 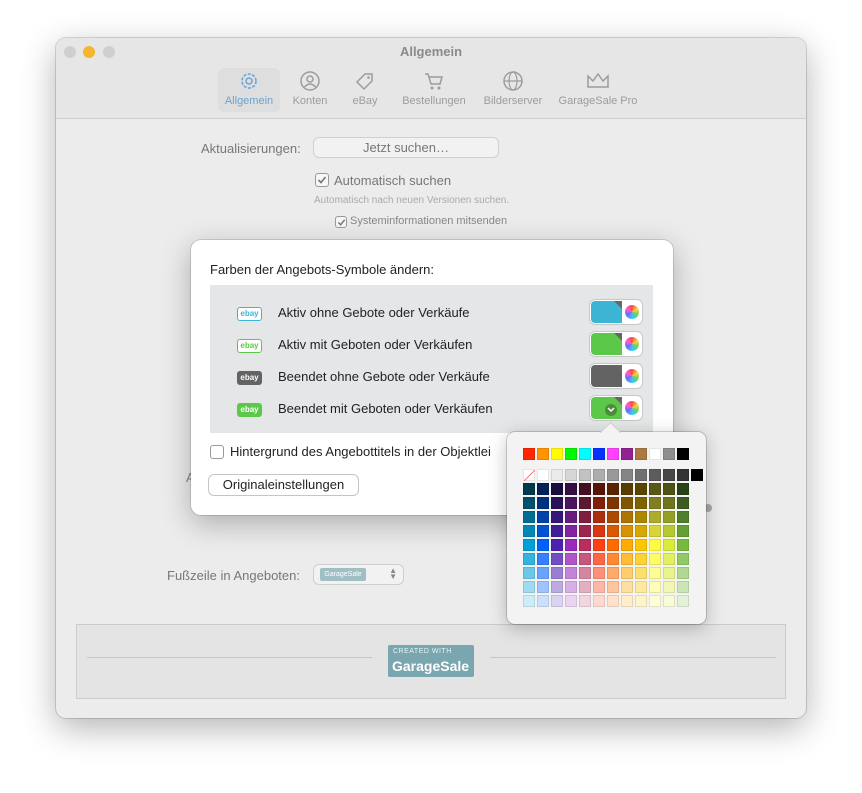 What do you see at coordinates (249, 90) in the screenshot?
I see `tab-allgemein: Allgemein` at bounding box center [249, 90].